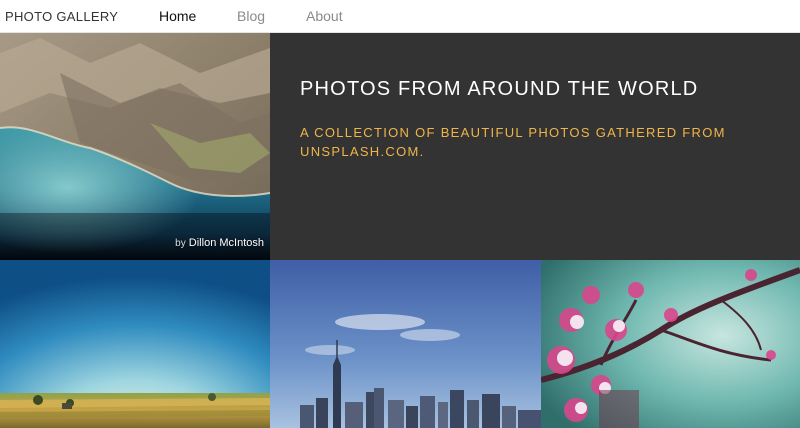 Image resolution: width=800 pixels, height=428 pixels. Describe the element at coordinates (177, 16) in the screenshot. I see `nav-link-home: Home` at that location.